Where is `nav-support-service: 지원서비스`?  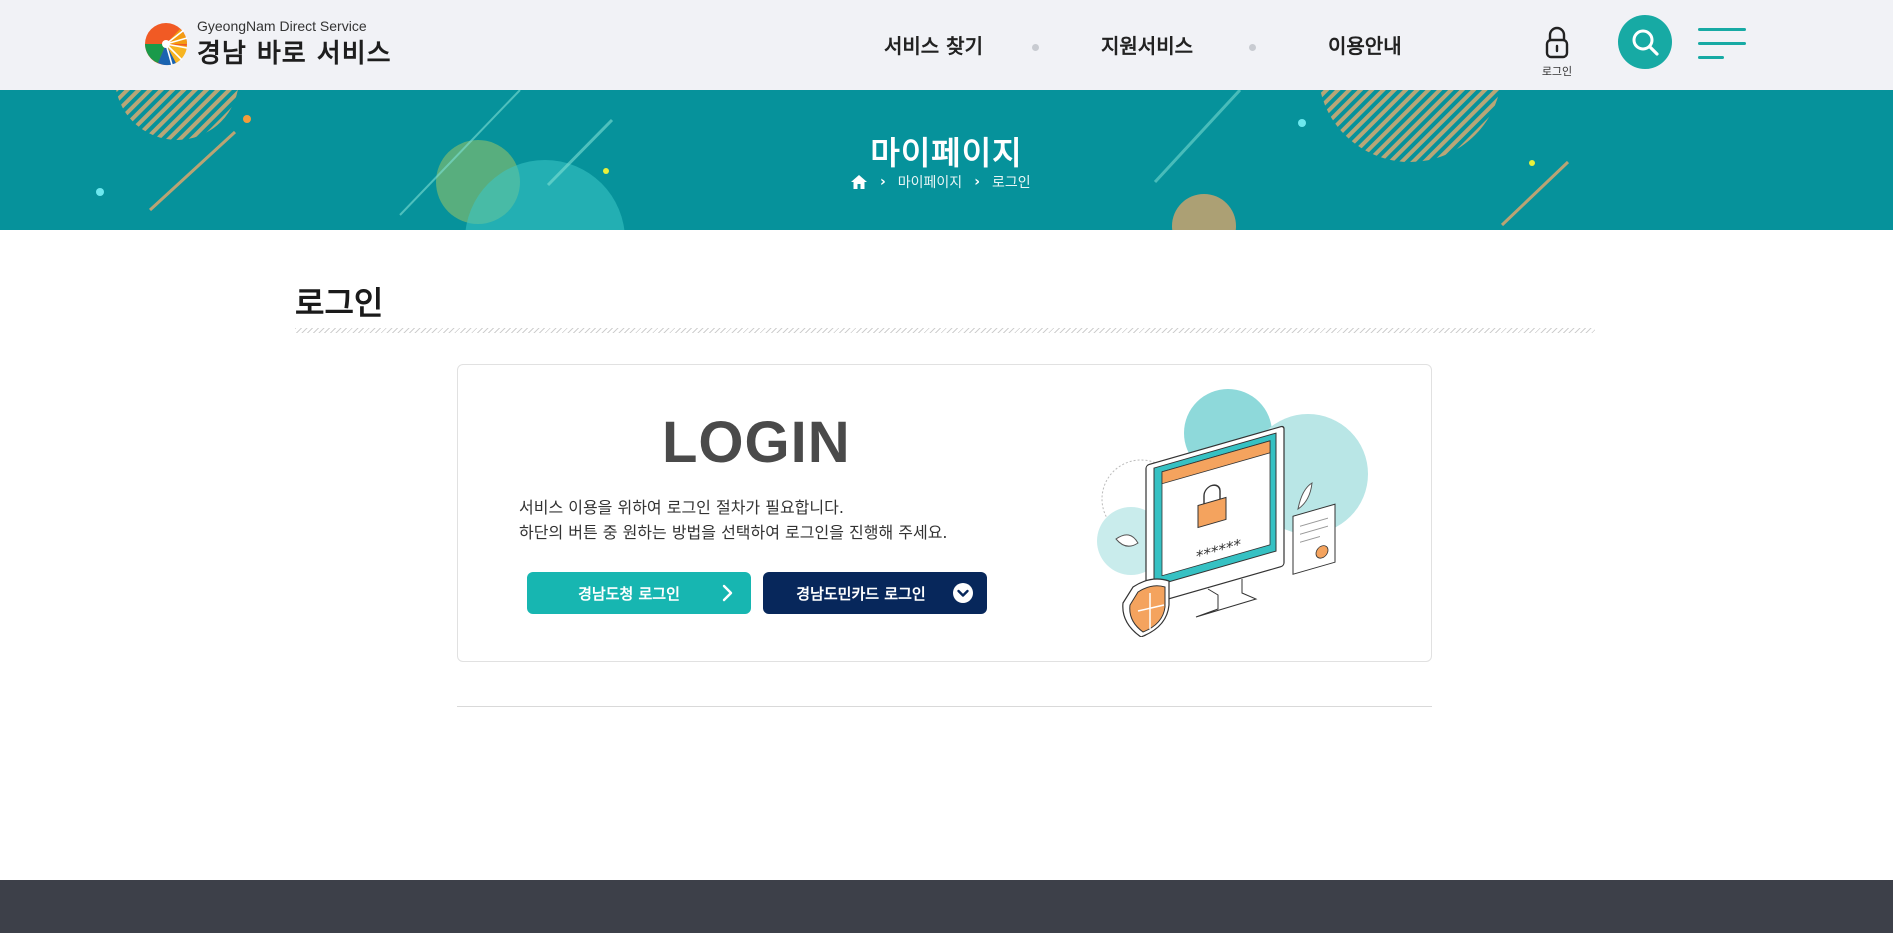
nav-support-service: 지원서비스 is located at coordinates (1147, 44).